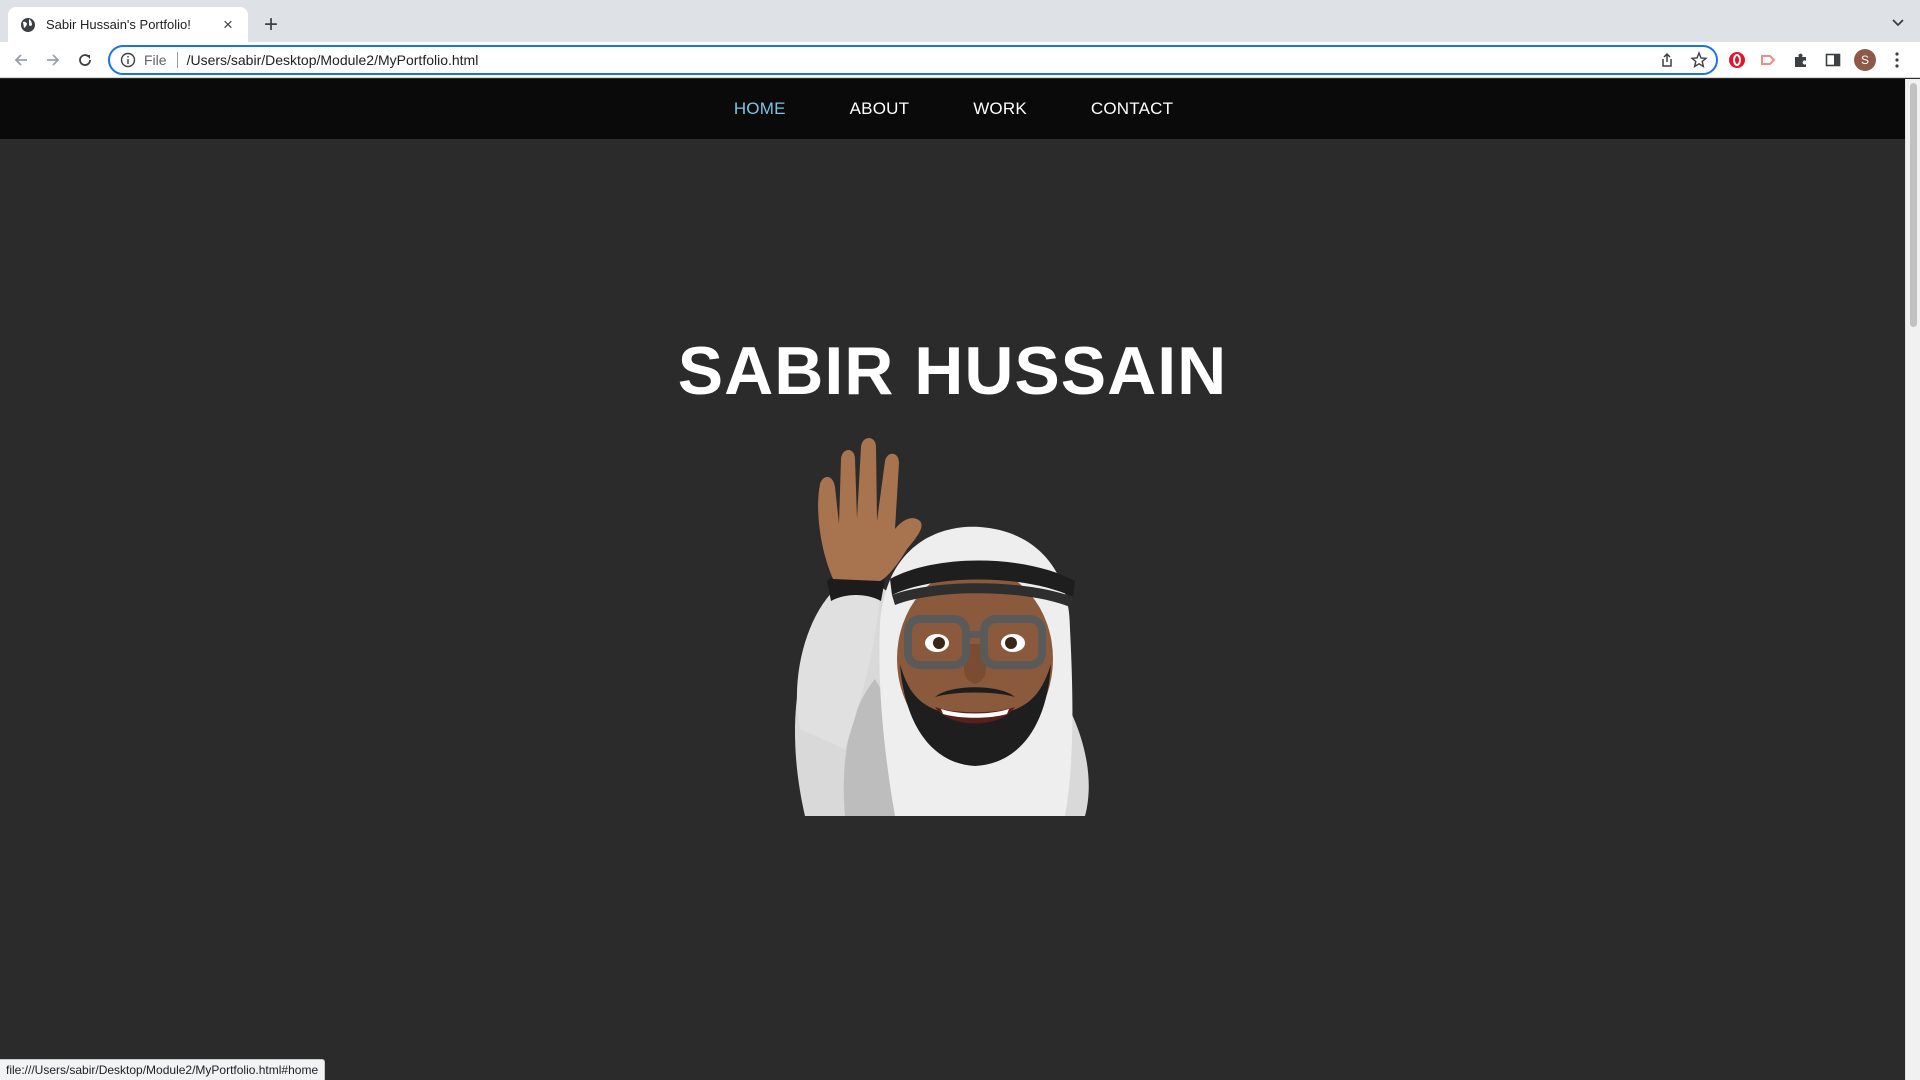  I want to click on address-bar-actions, so click(1683, 60).